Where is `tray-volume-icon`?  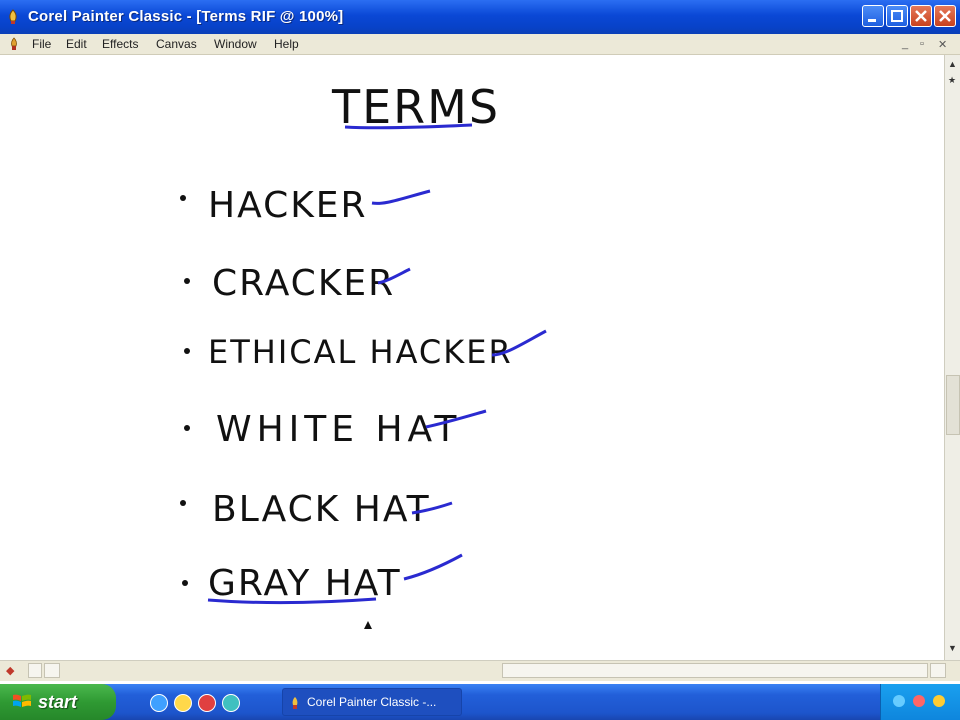 tray-volume-icon is located at coordinates (939, 701).